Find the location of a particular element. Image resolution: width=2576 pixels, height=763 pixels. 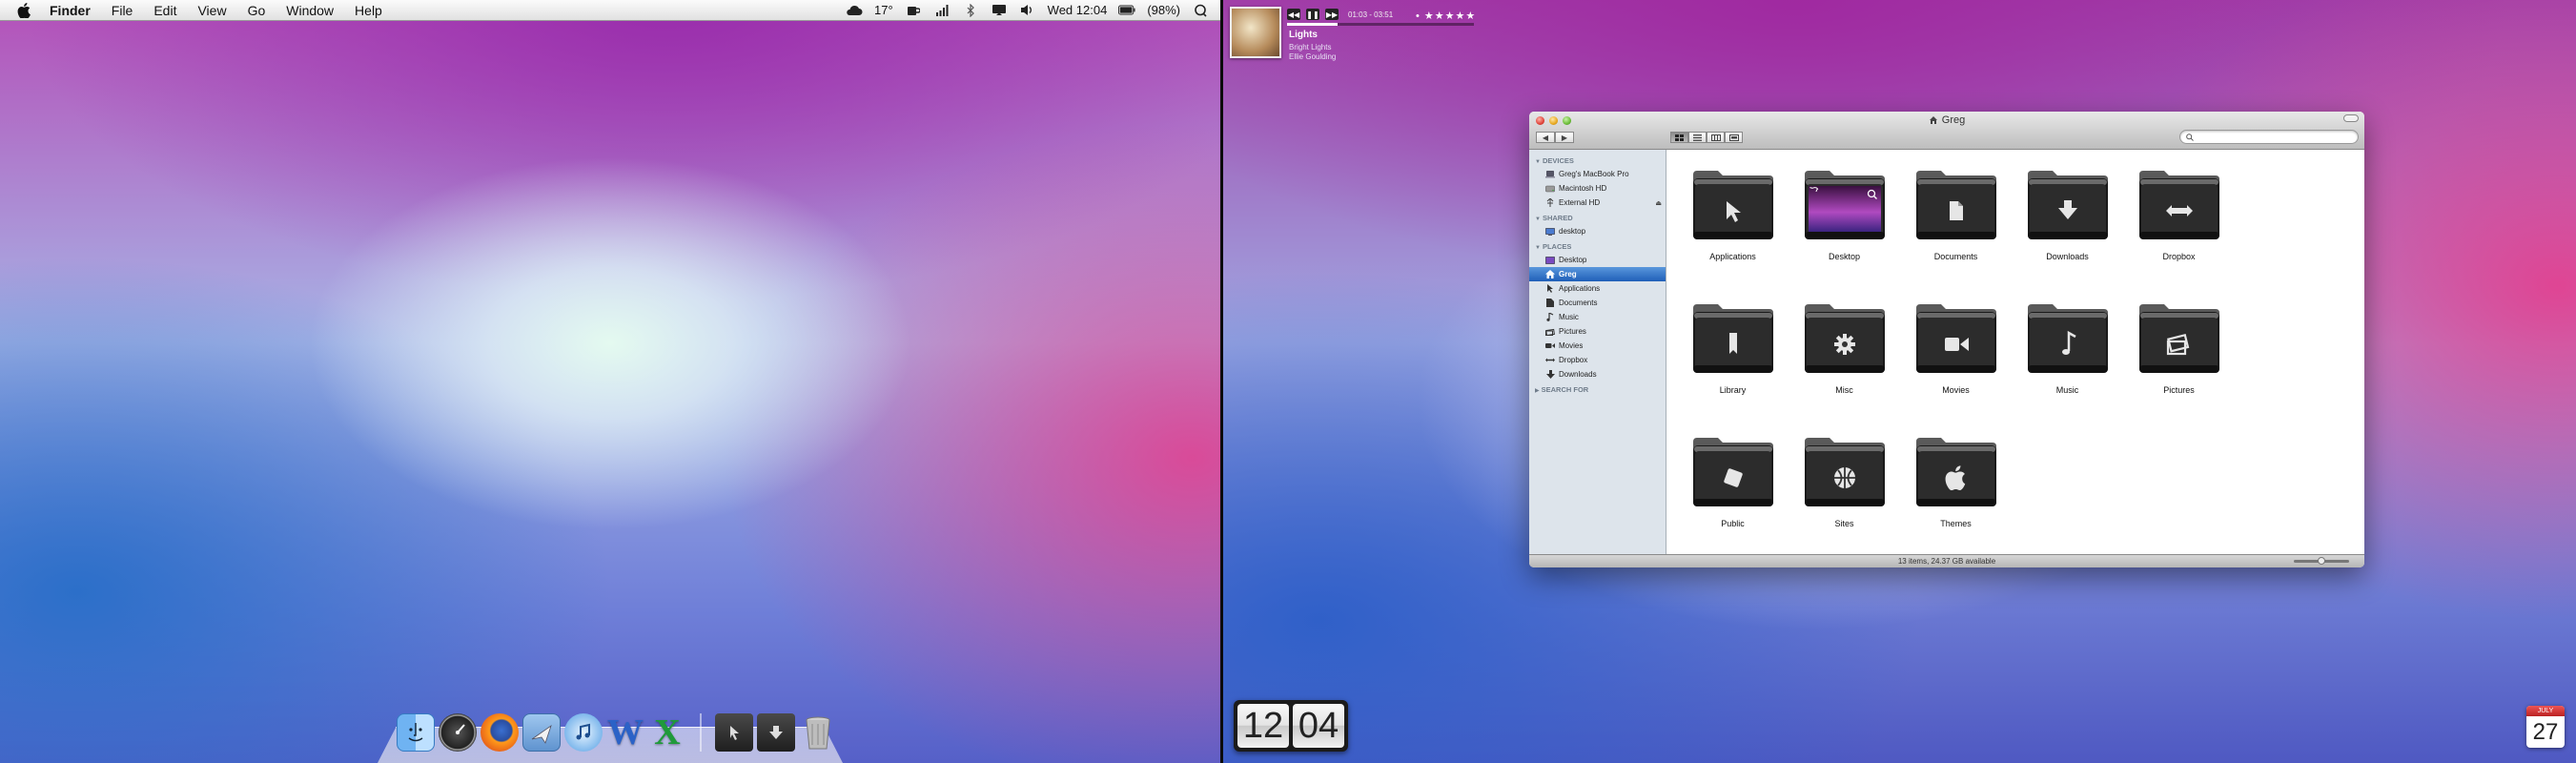

folder-item: Library is located at coordinates (1733, 365).